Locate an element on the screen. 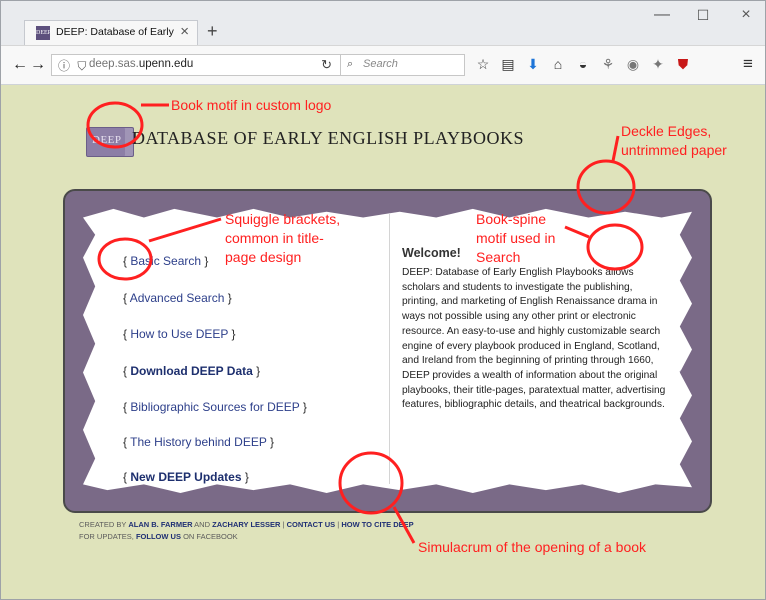 The width and height of the screenshot is (766, 600). deep-favicon-icon: DEEP is located at coordinates (43, 33).